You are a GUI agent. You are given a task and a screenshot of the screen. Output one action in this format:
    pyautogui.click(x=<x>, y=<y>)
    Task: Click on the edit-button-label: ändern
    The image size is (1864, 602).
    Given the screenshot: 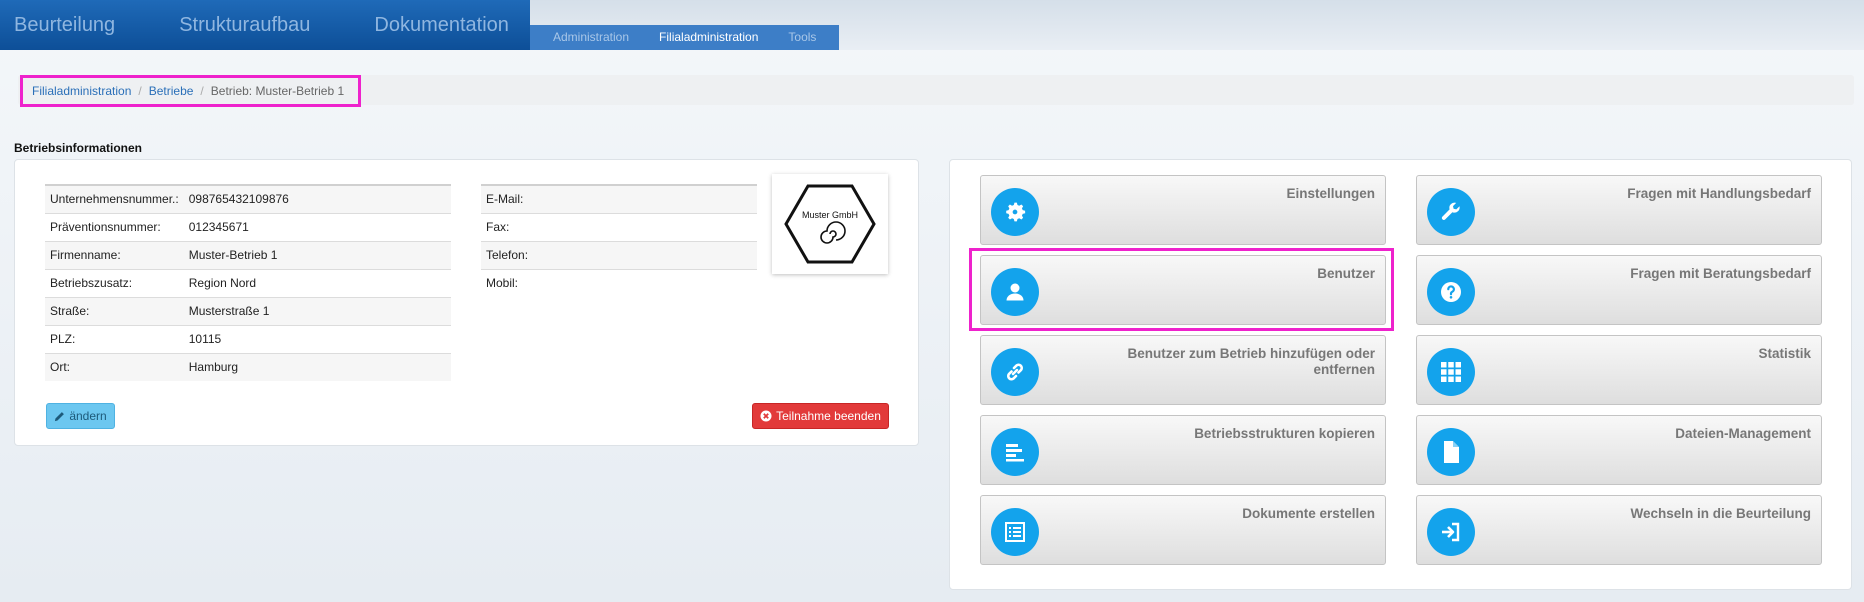 What is the action you would take?
    pyautogui.click(x=88, y=416)
    